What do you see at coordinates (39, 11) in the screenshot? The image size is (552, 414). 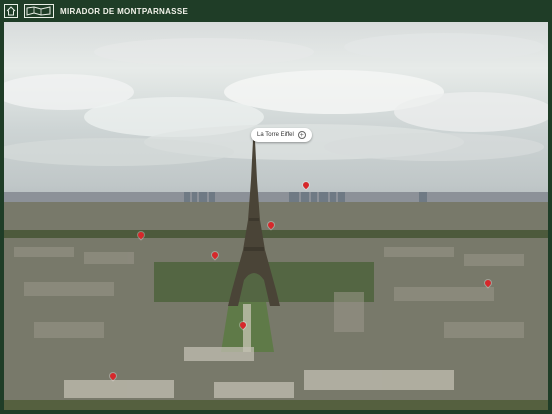 I see `map-icon` at bounding box center [39, 11].